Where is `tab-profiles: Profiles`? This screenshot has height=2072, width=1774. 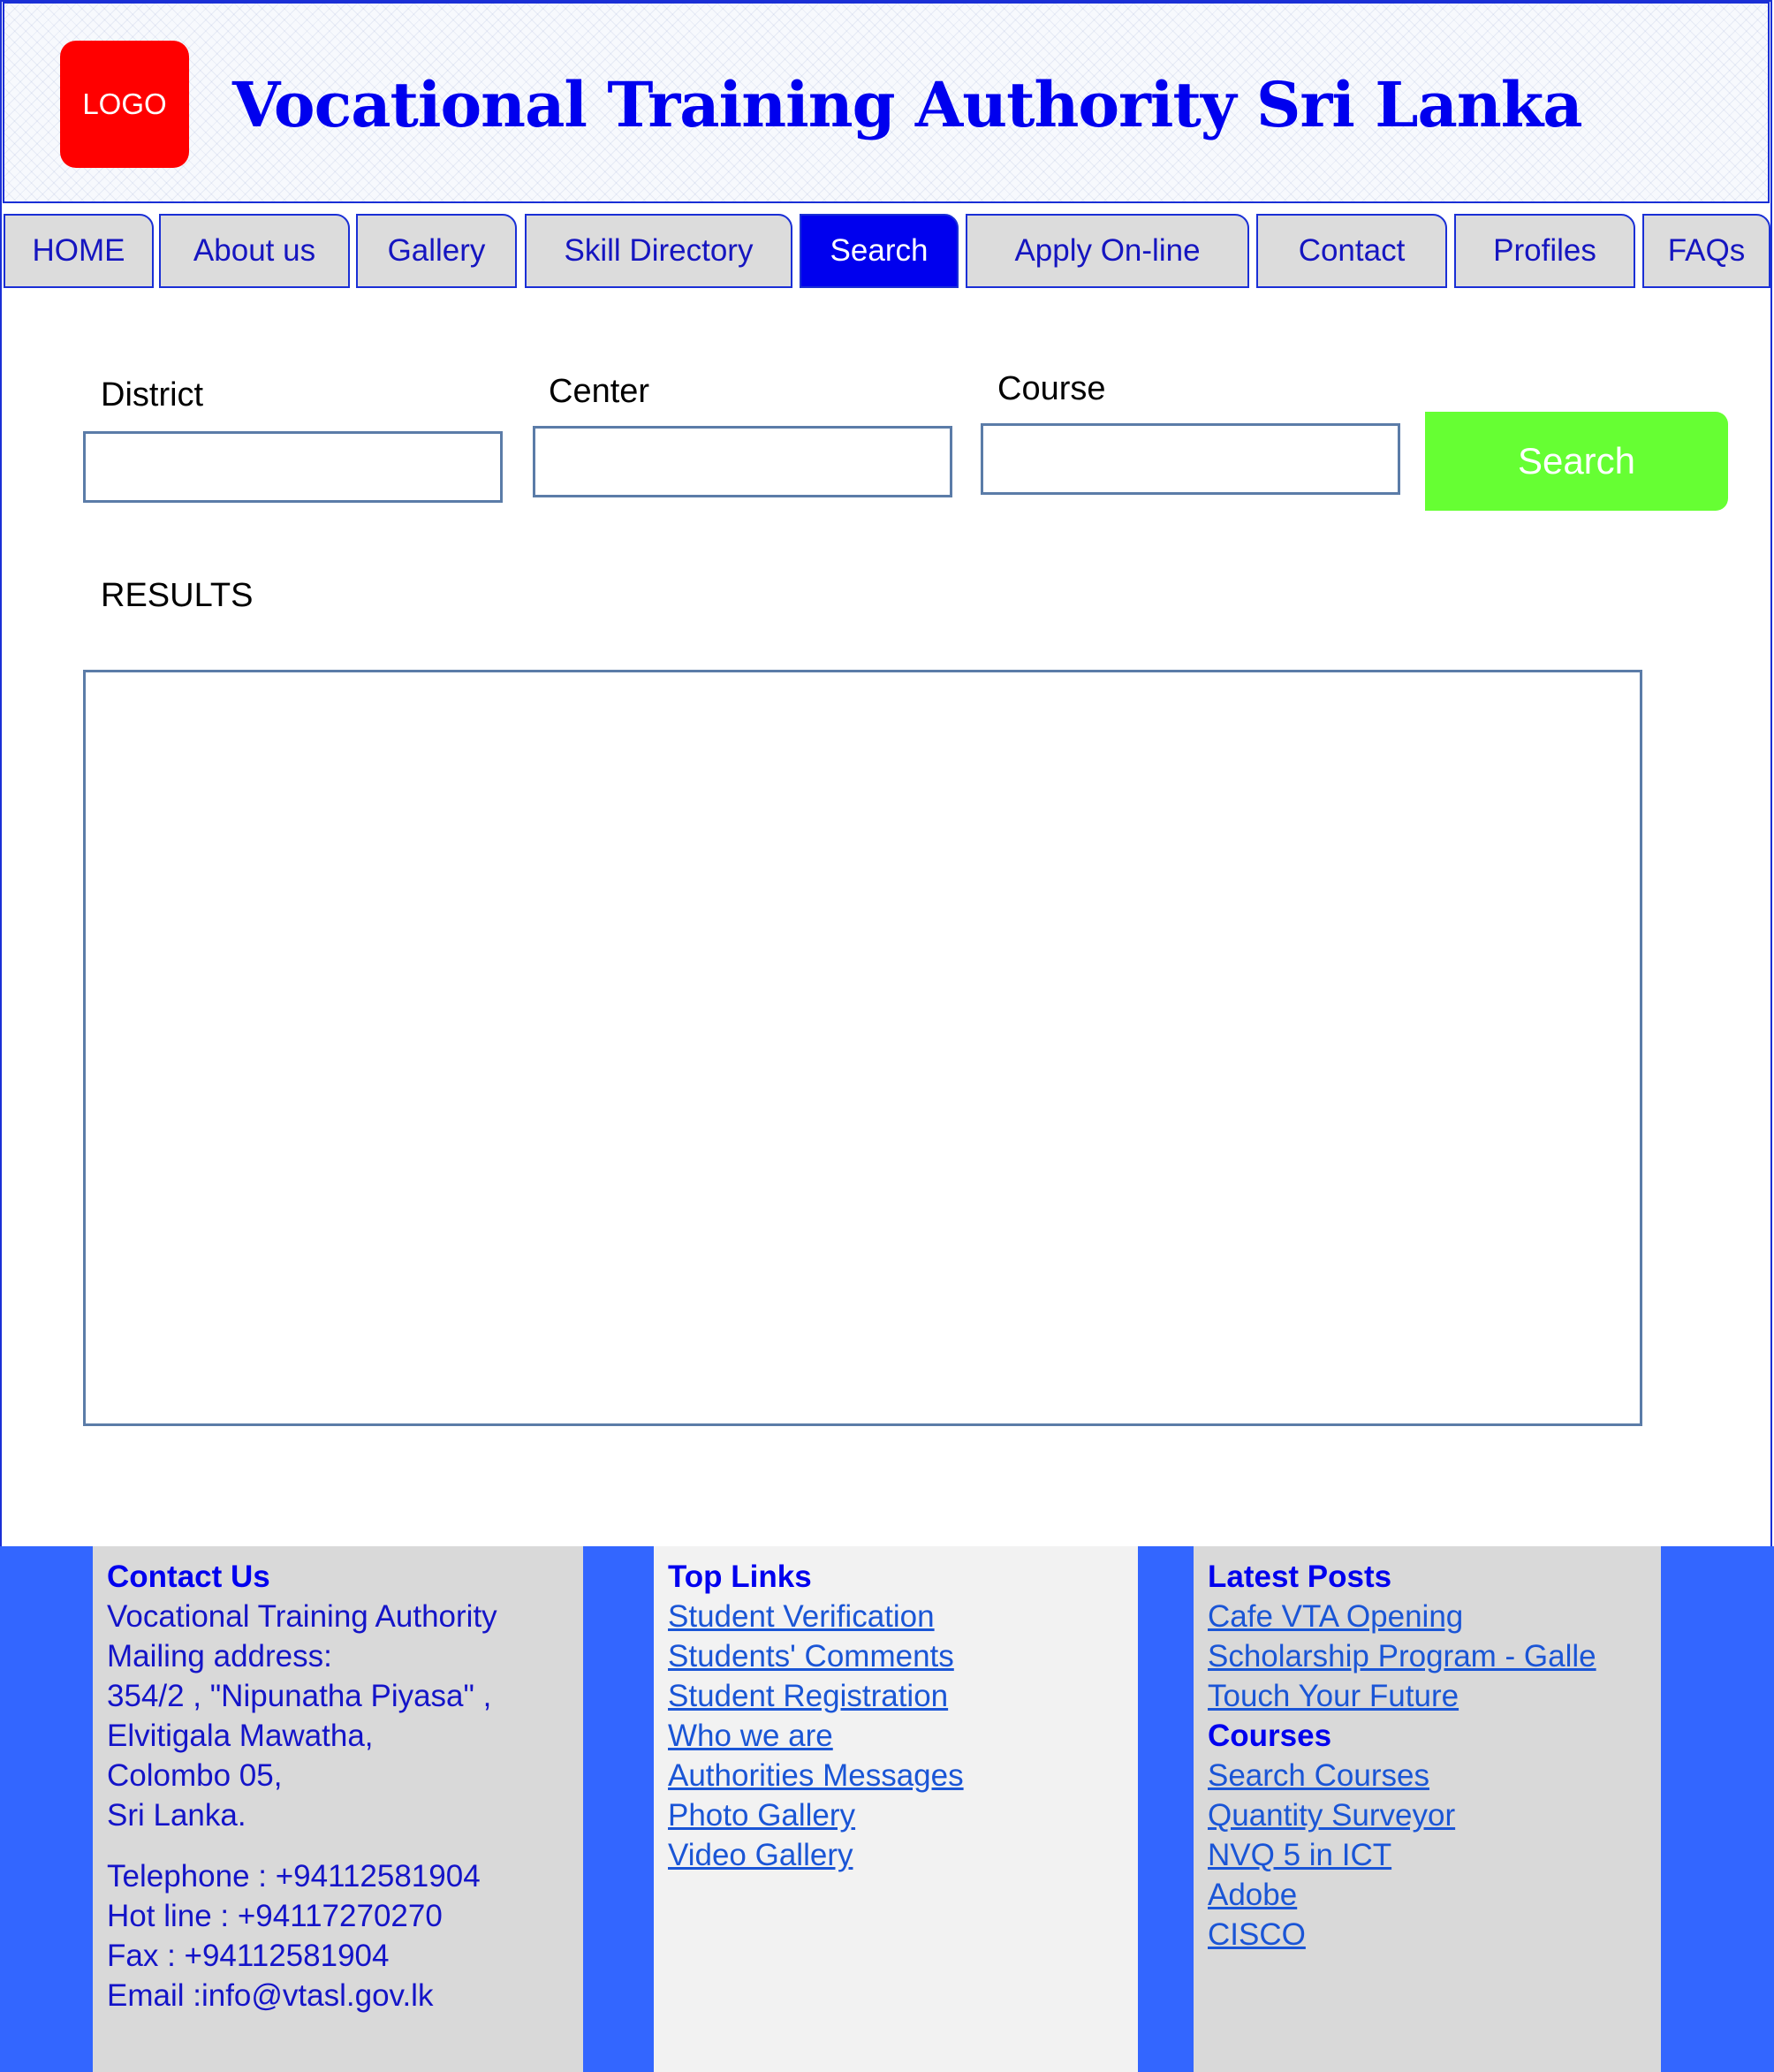
tab-profiles: Profiles is located at coordinates (1545, 251).